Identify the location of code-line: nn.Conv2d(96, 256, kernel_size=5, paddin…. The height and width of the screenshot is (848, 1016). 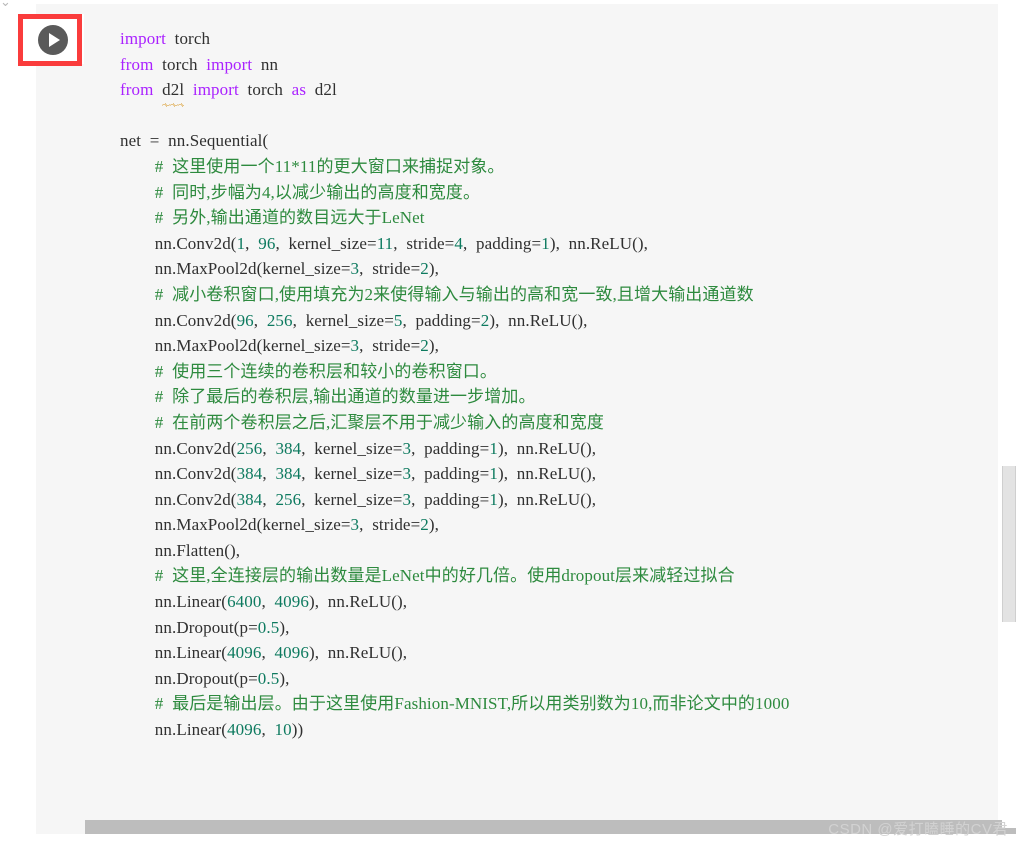
(559, 321).